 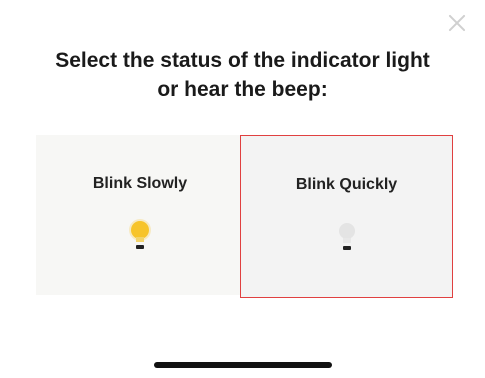 I want to click on bulb-off-icon, so click(x=347, y=238).